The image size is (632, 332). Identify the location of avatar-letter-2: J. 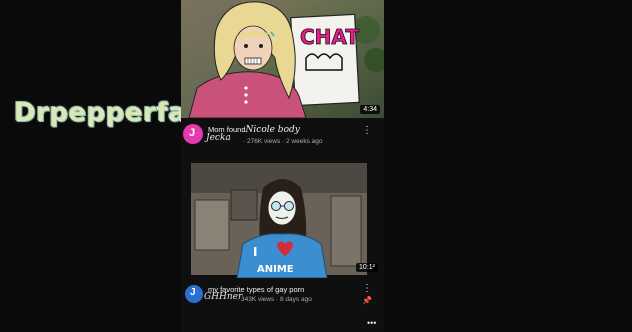
(193, 292).